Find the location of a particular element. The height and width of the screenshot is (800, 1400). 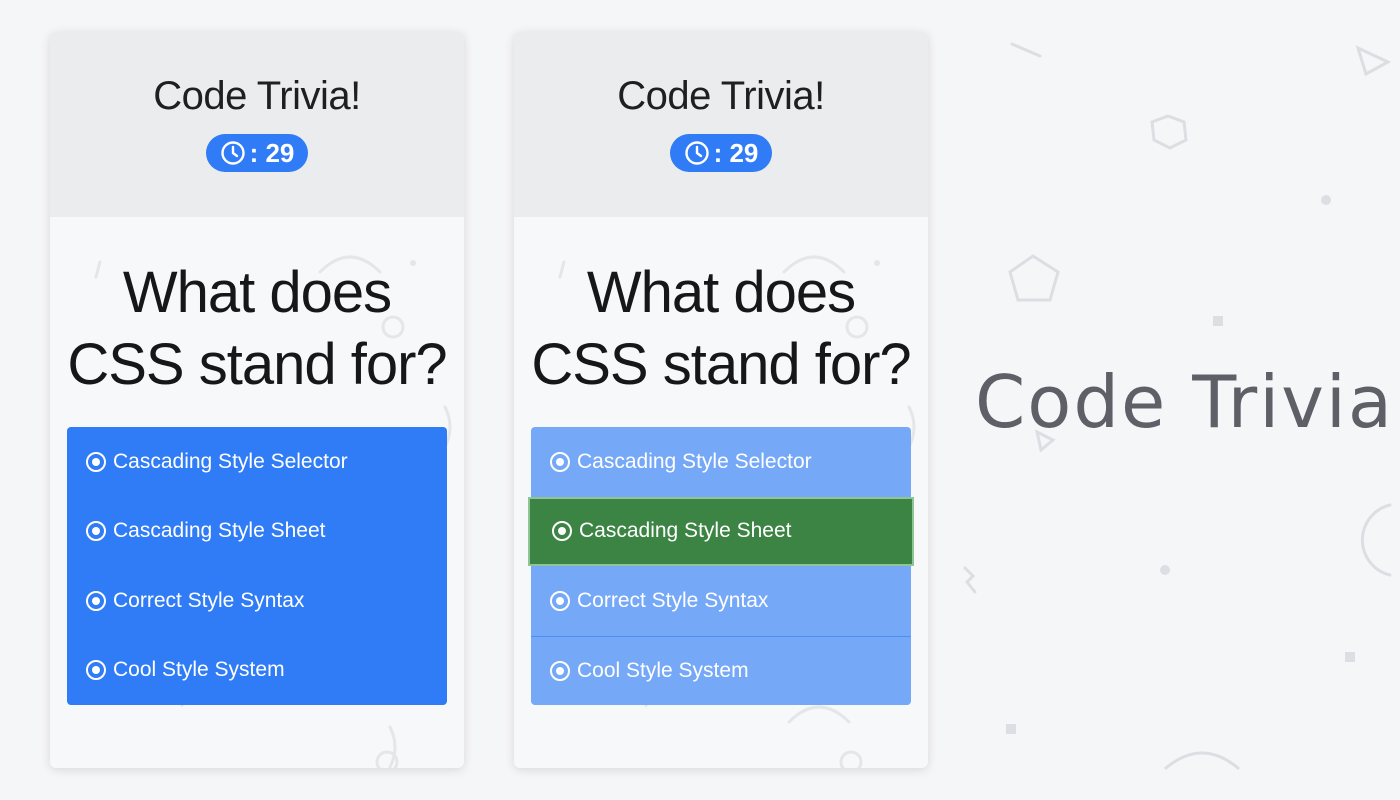

answer-option-correct: Cascading Style Sheet is located at coordinates (721, 531).